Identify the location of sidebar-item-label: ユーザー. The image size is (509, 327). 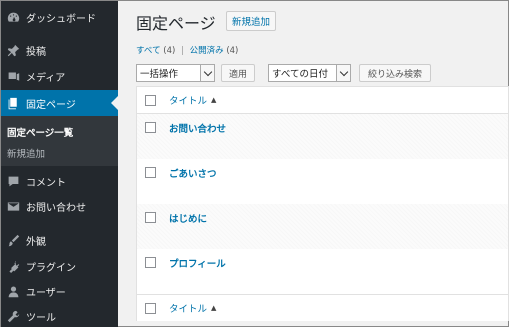
(46, 293).